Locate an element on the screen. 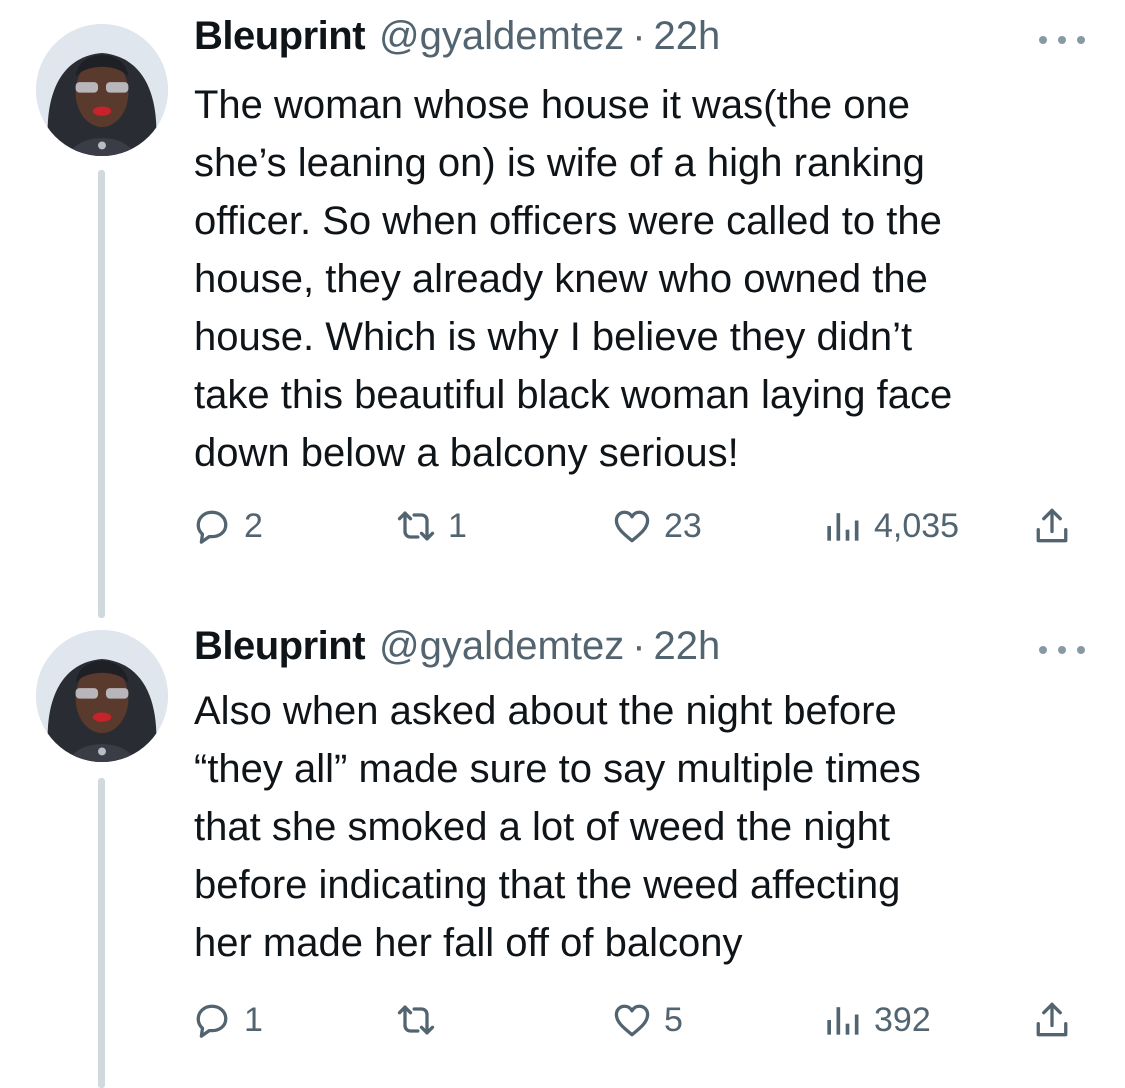 The width and height of the screenshot is (1125, 1088). views-button: 4,035 is located at coordinates (889, 526).